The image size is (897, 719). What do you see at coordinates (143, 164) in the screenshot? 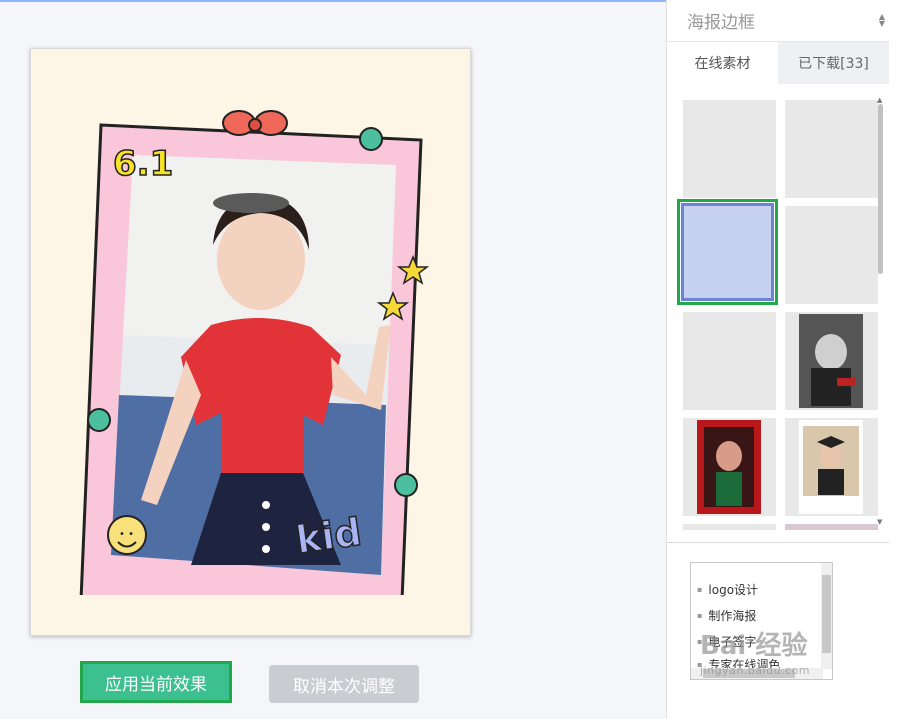
I see `frame-text-top: 6.1` at bounding box center [143, 164].